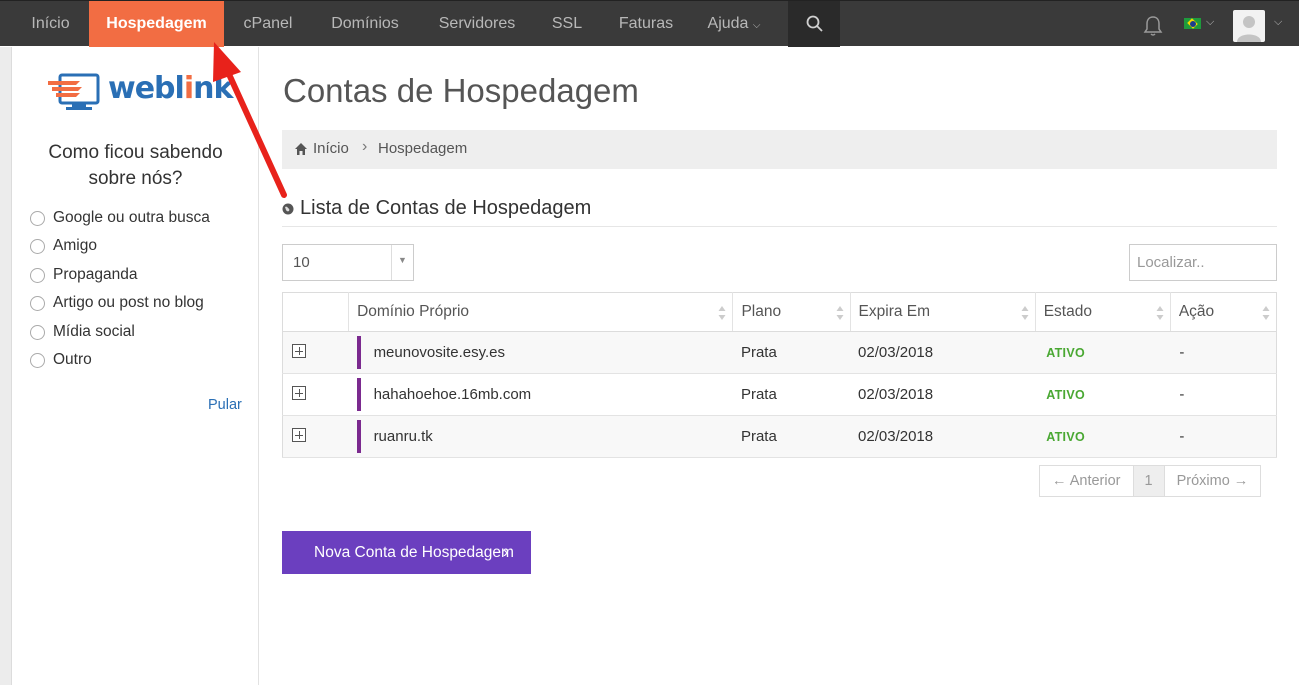 The width and height of the screenshot is (1299, 685). I want to click on domain-value: hahahoehoe.16mb.com, so click(453, 394).